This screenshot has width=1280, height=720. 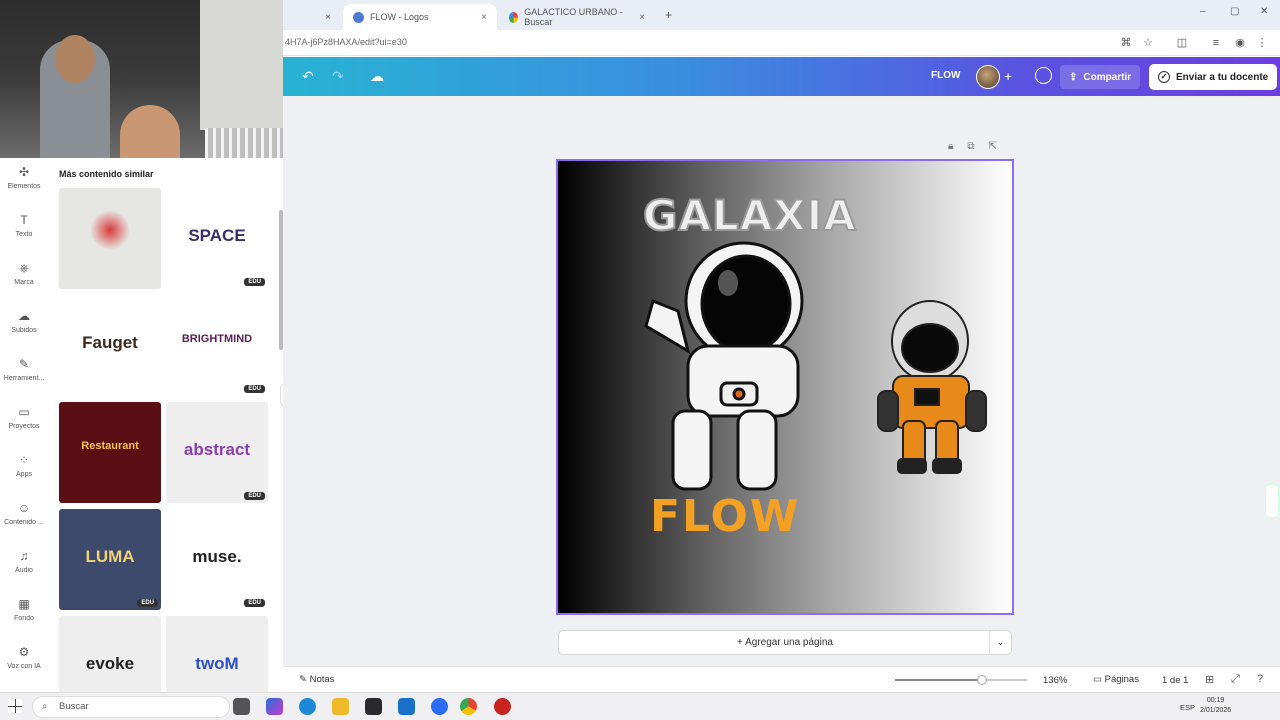 I want to click on system-clock: 00:19 2/01/2026, so click(x=1215, y=706).